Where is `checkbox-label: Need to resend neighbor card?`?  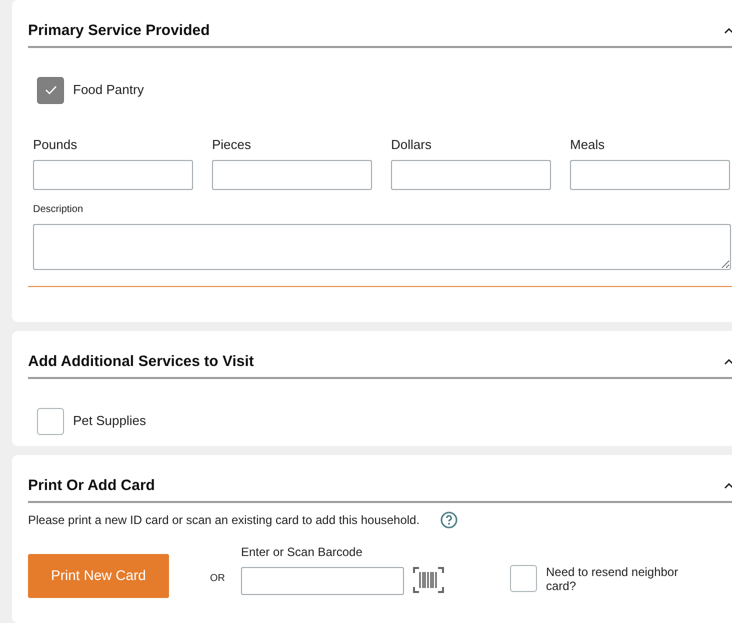 checkbox-label: Need to resend neighbor card? is located at coordinates (613, 578).